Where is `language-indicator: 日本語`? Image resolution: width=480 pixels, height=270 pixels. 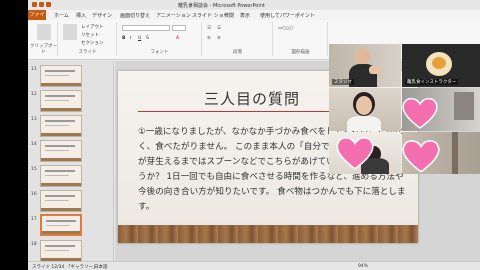 language-indicator: 日本語 is located at coordinates (101, 267).